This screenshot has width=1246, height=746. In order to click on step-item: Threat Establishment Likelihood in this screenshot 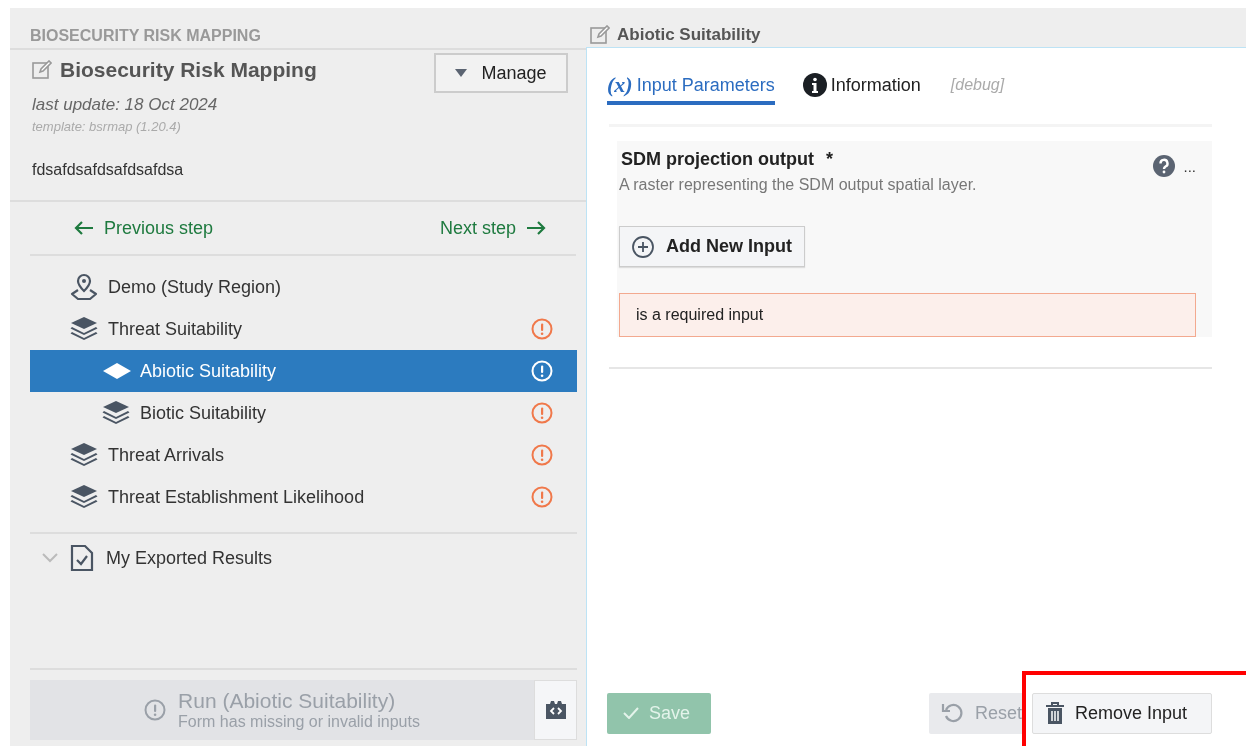, I will do `click(303, 497)`.